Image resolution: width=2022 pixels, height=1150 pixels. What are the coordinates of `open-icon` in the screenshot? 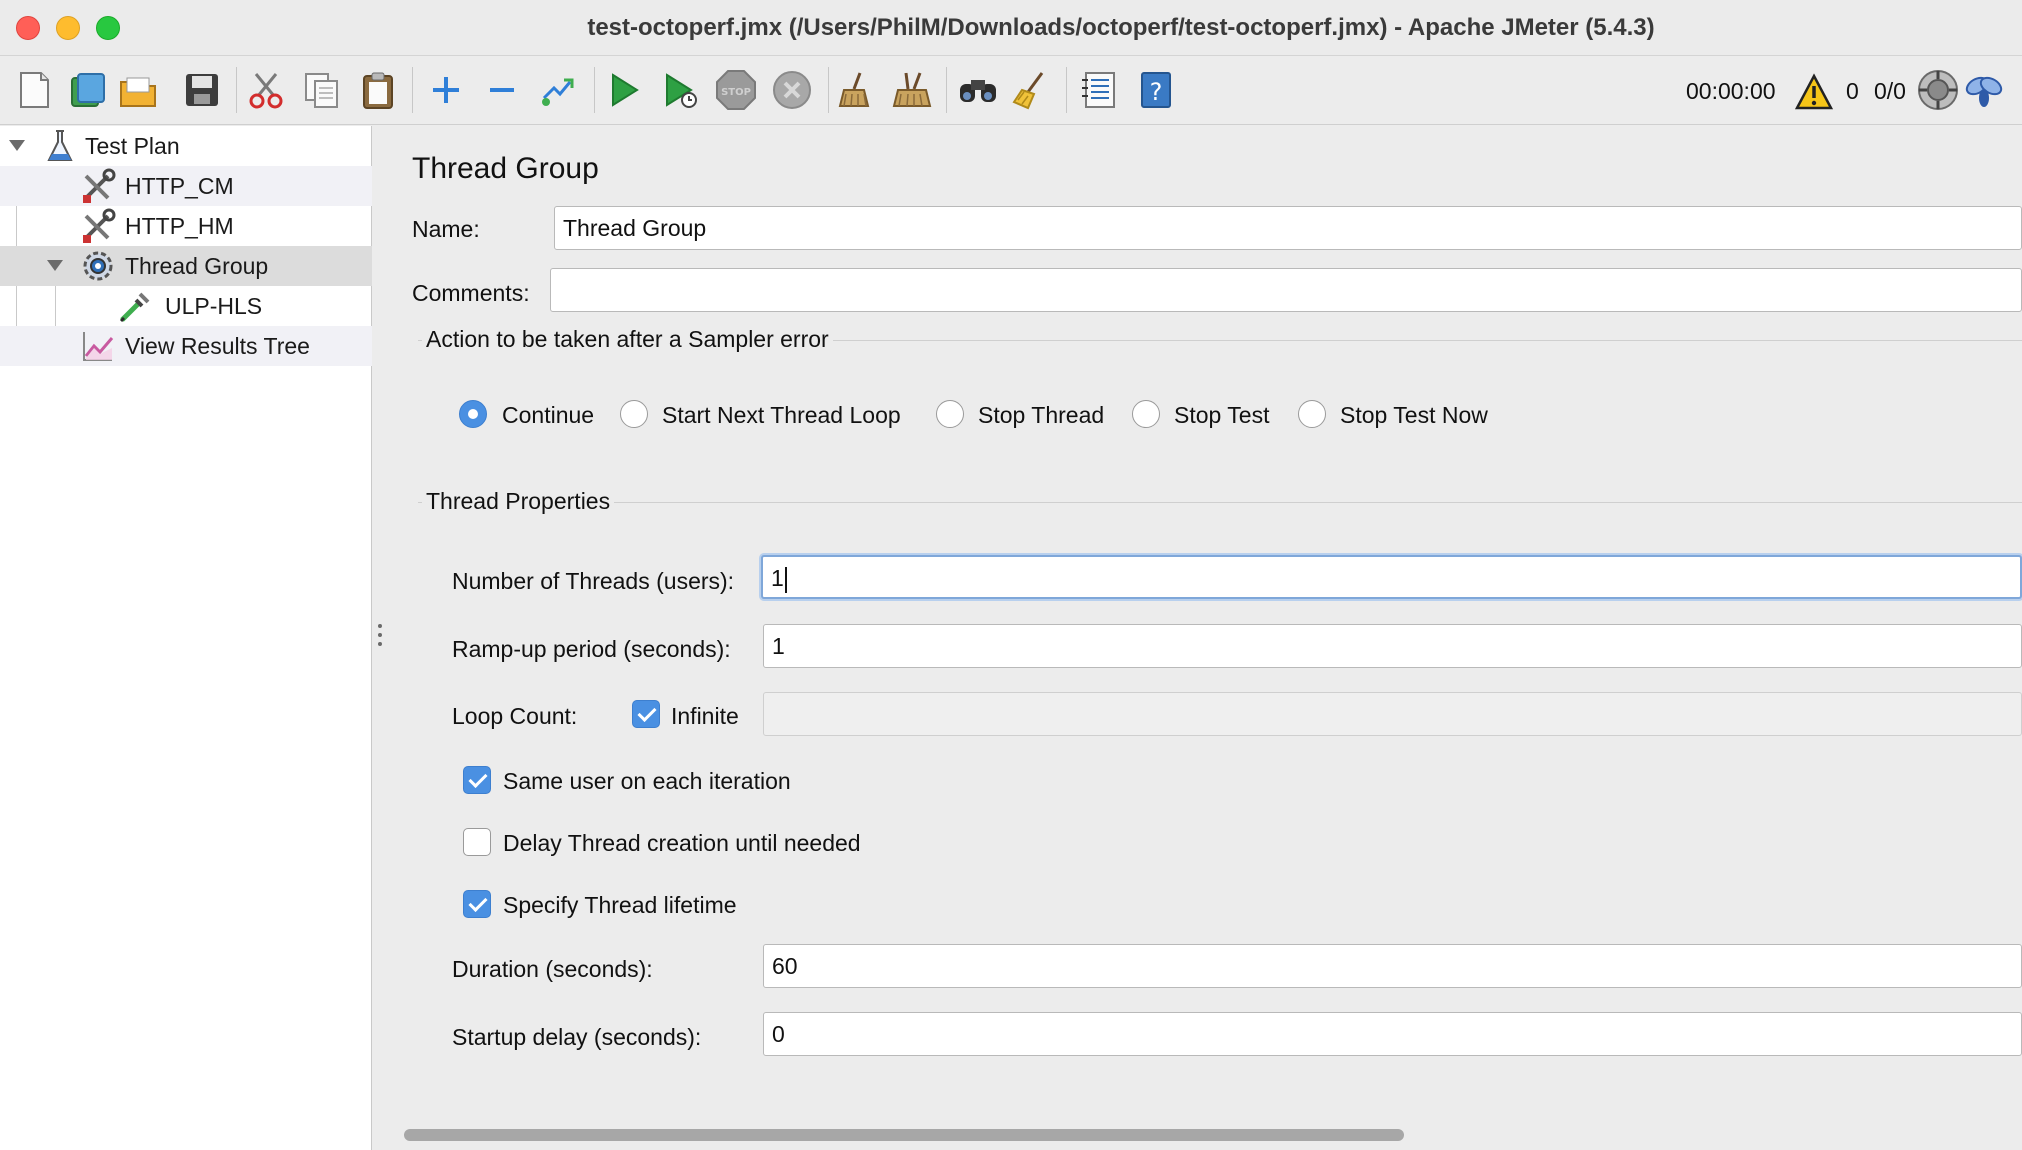 It's located at (138, 90).